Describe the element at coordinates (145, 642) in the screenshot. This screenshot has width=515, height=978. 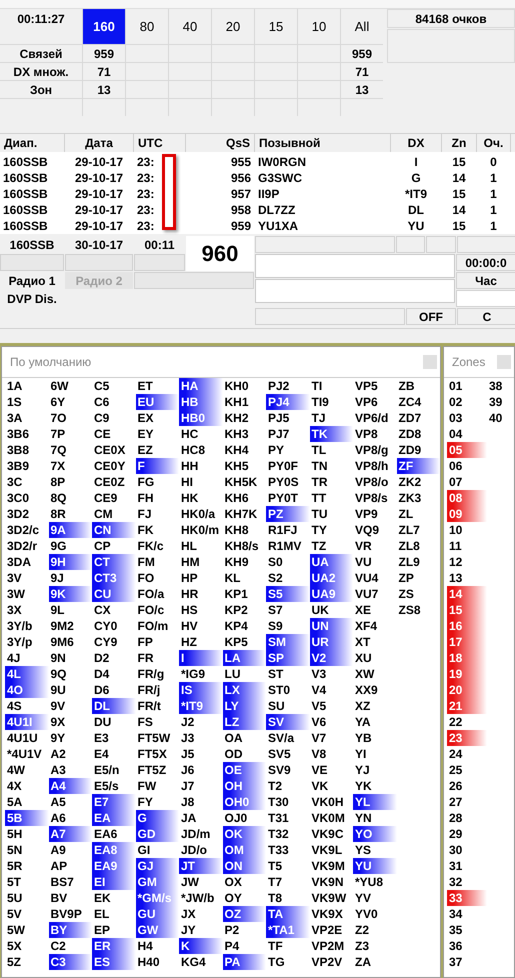
I see `prefix-cell-text: FP` at that location.